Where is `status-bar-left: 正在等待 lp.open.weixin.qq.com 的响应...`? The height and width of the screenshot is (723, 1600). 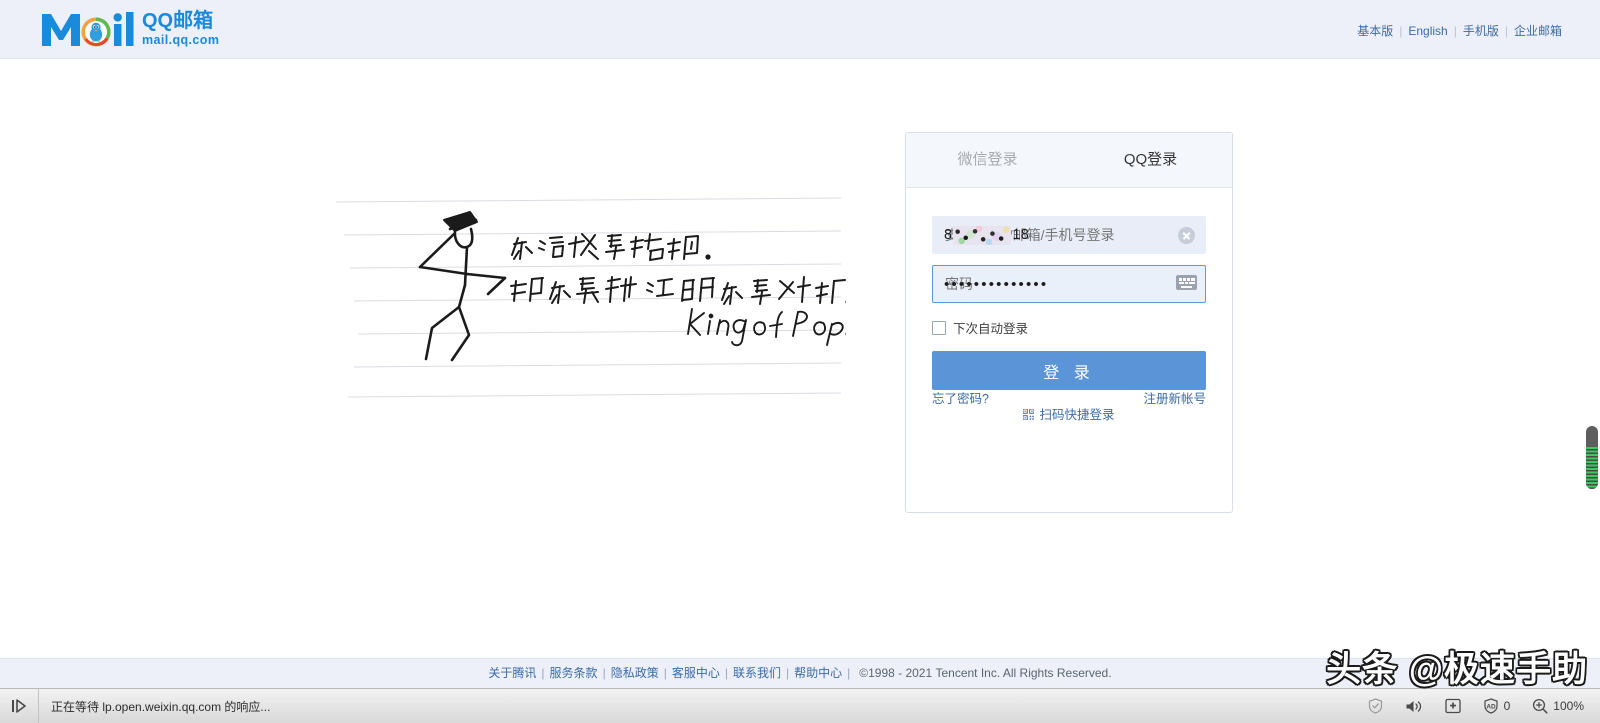
status-bar-left: 正在等待 lp.open.weixin.qq.com 的响应... is located at coordinates (135, 706).